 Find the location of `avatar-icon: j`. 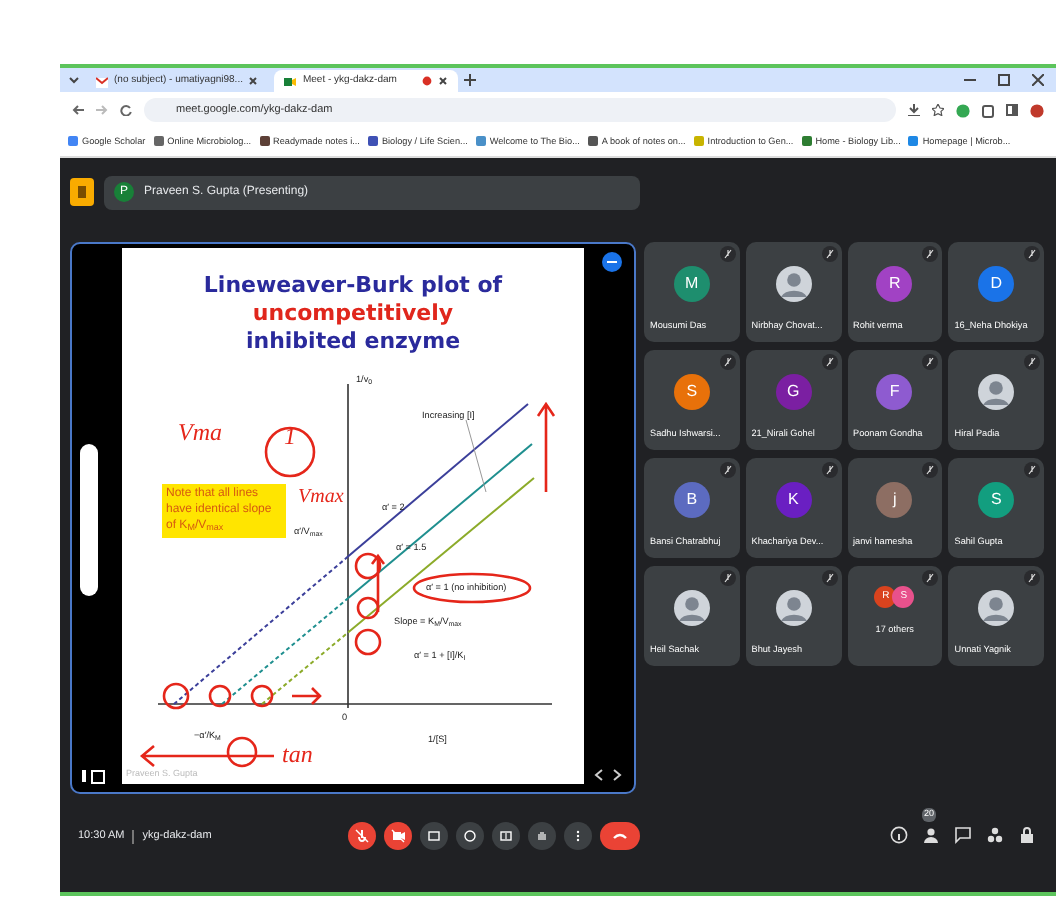

avatar-icon: j is located at coordinates (894, 500).